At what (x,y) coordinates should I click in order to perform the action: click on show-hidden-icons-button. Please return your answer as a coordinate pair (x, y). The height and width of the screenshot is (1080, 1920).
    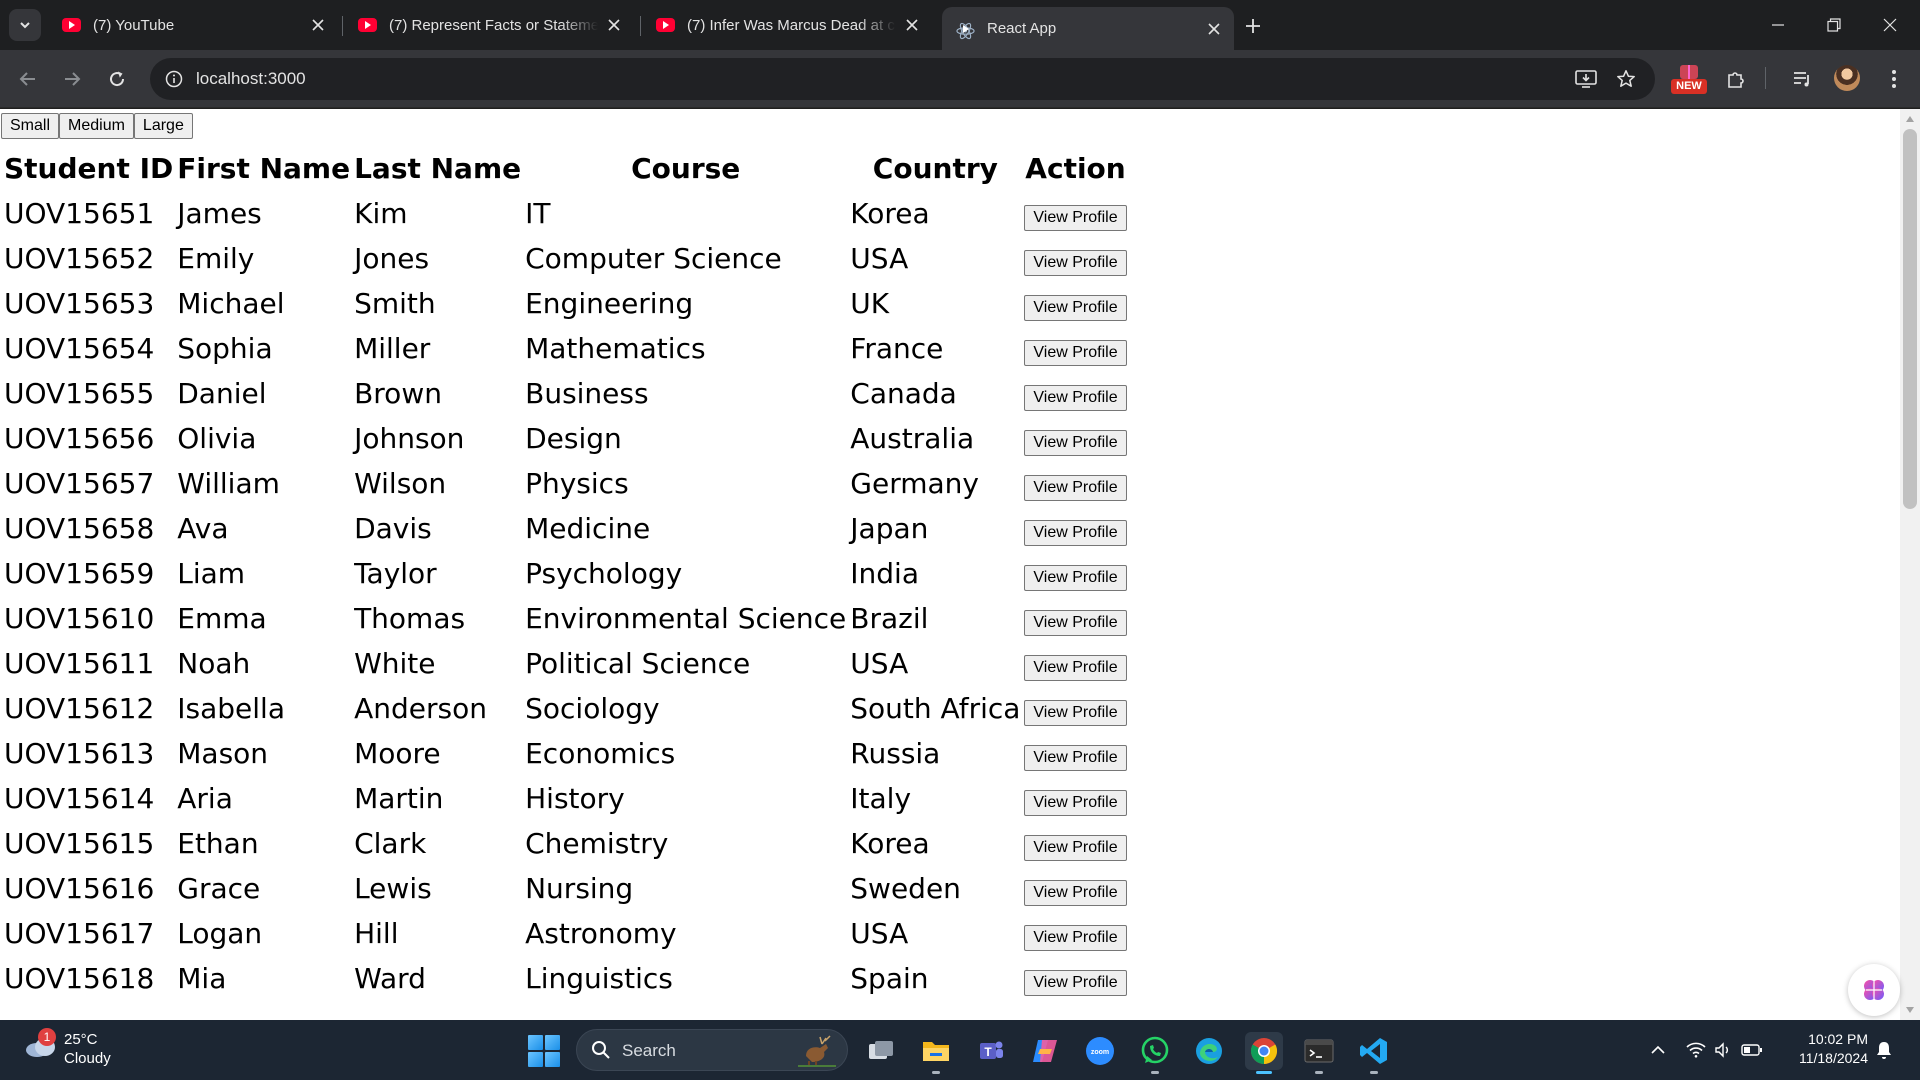
    Looking at the image, I should click on (1658, 1050).